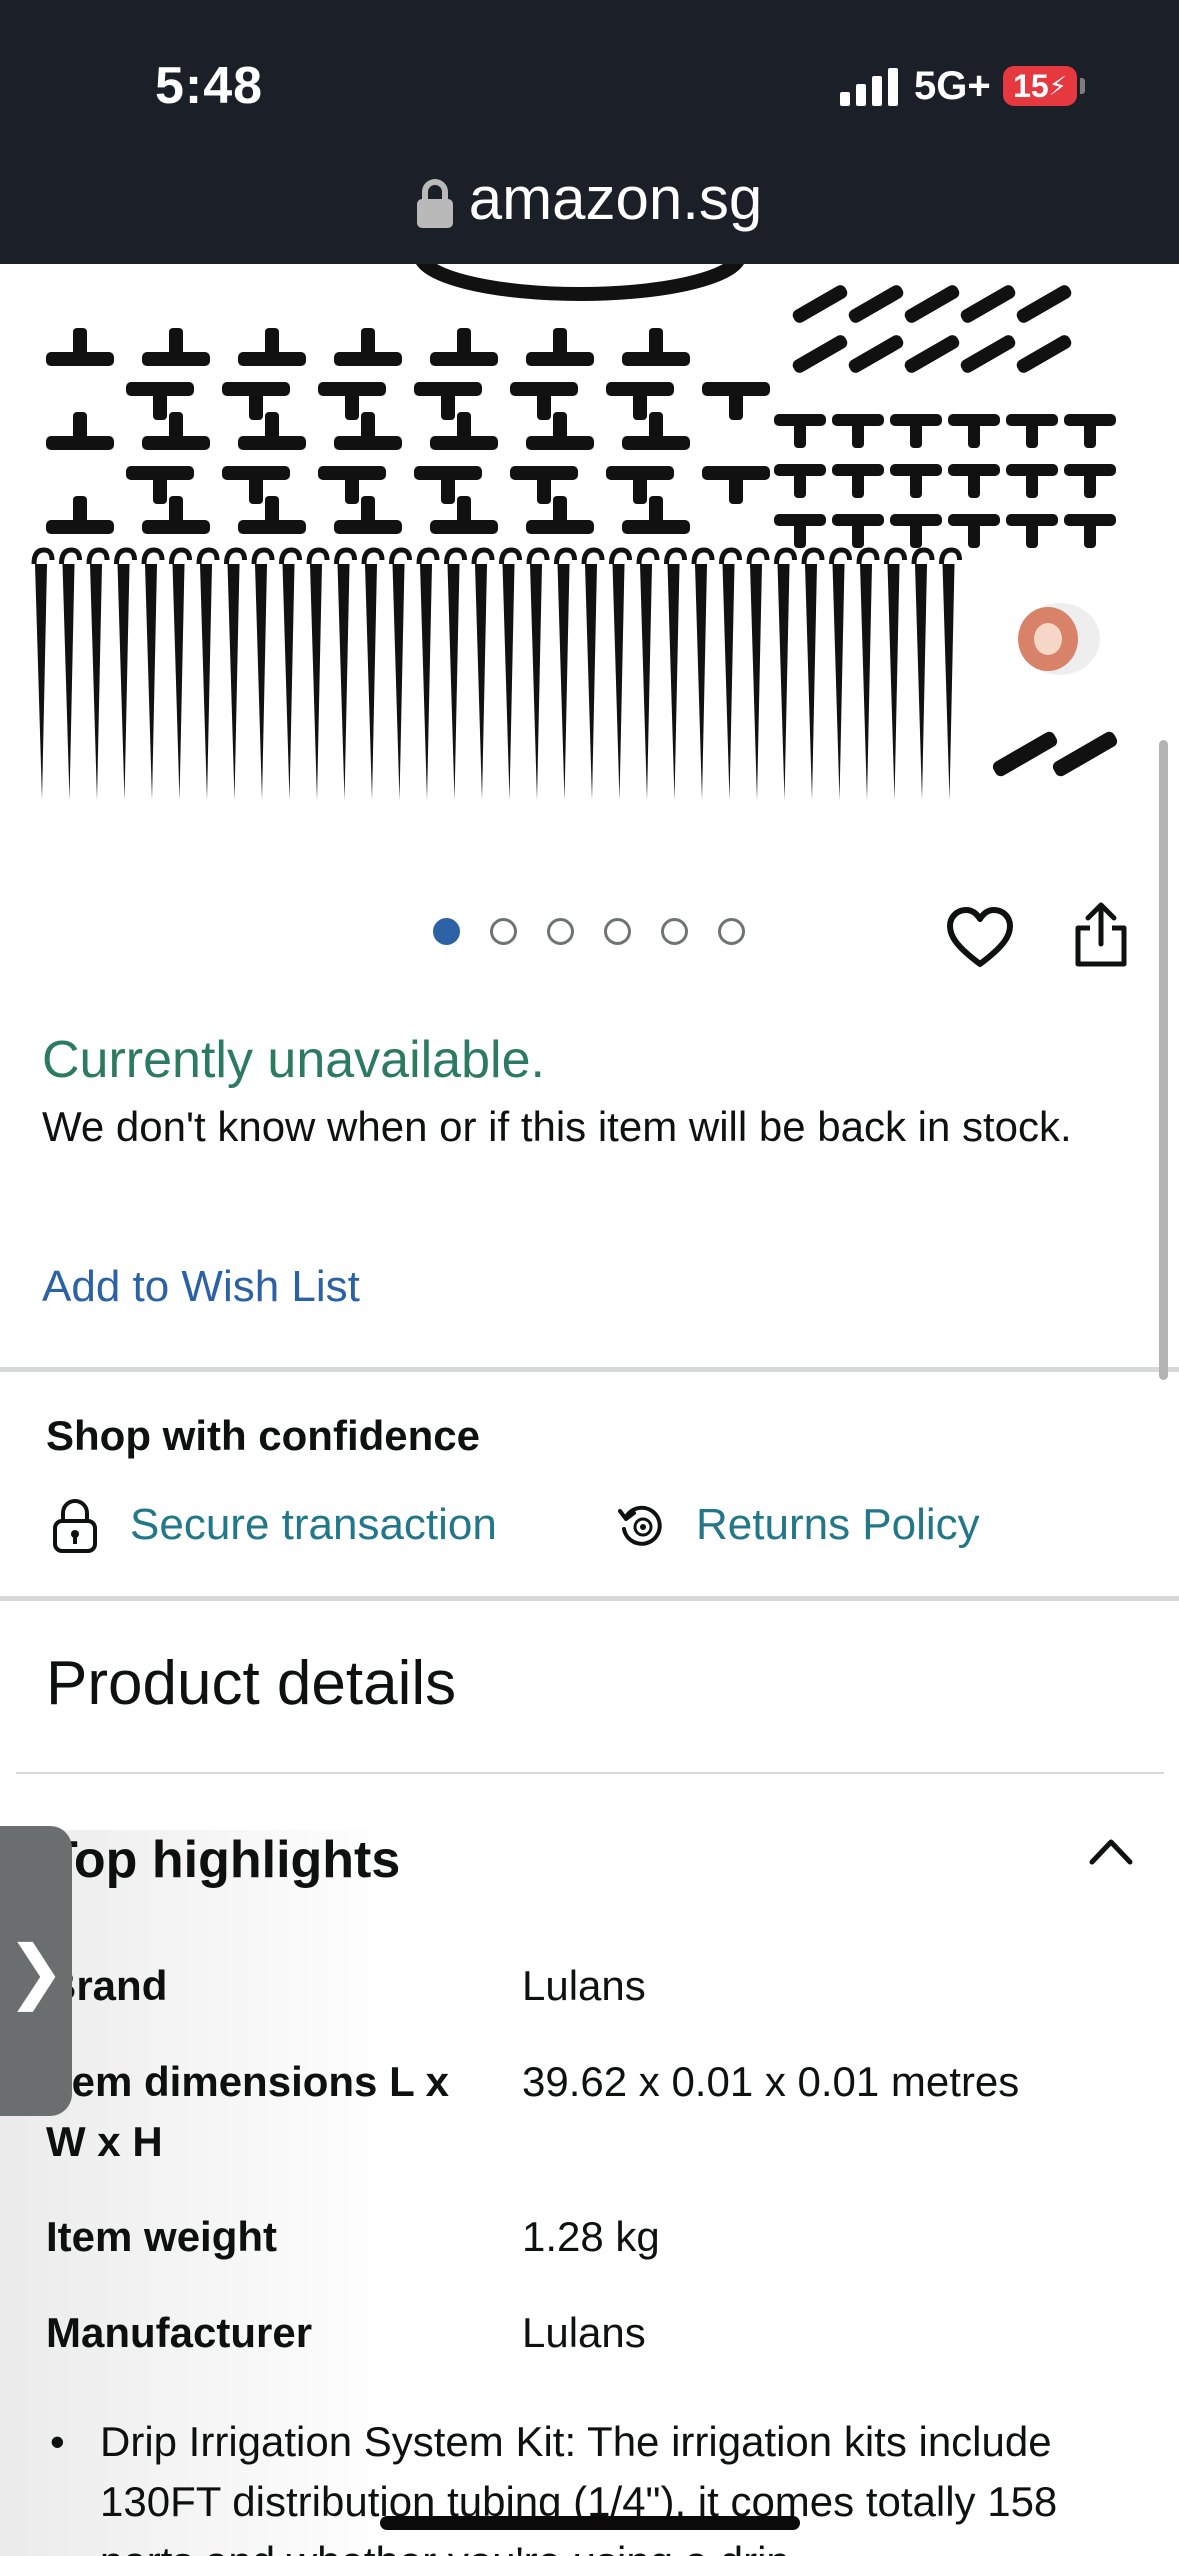 Image resolution: width=1179 pixels, height=2556 pixels. What do you see at coordinates (1111, 1851) in the screenshot?
I see `chevron-up-icon` at bounding box center [1111, 1851].